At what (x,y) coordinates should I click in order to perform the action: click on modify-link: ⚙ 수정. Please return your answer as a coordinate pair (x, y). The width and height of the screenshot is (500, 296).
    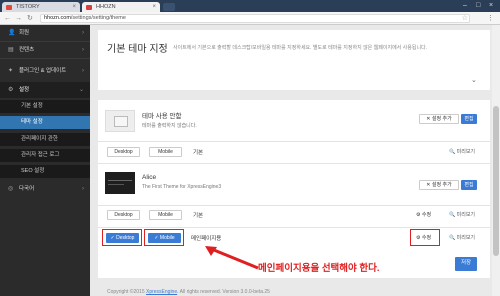
    Looking at the image, I should click on (423, 214).